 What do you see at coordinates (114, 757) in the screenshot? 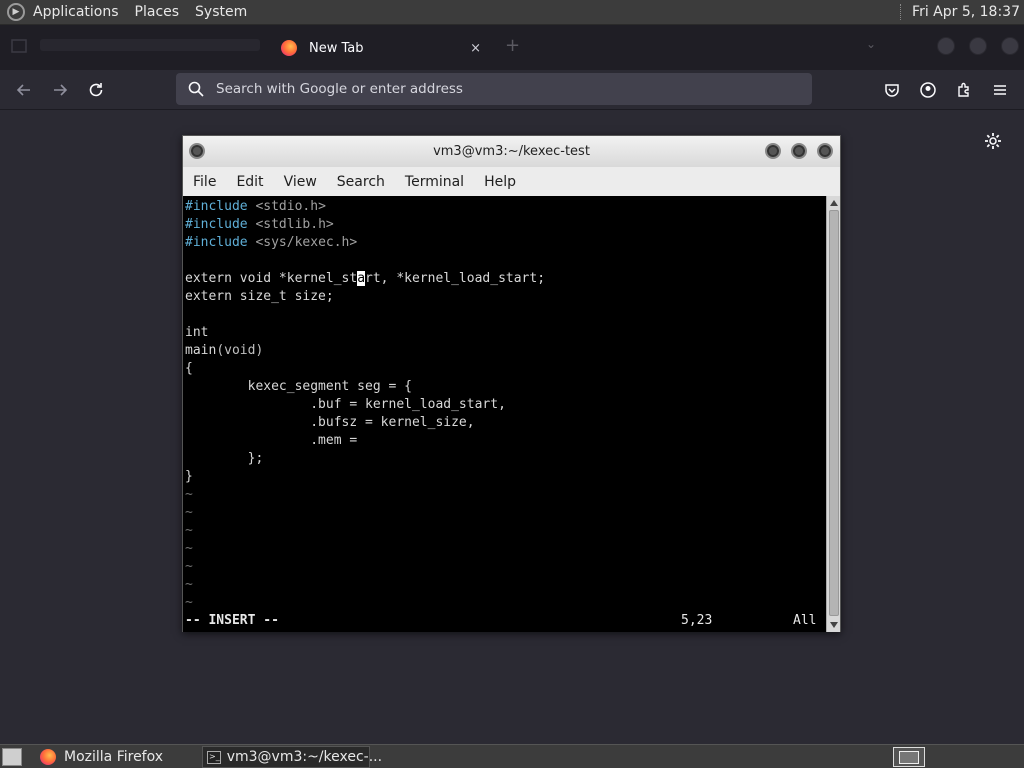
I see `taskbar-item-label: Mozilla Firefox` at bounding box center [114, 757].